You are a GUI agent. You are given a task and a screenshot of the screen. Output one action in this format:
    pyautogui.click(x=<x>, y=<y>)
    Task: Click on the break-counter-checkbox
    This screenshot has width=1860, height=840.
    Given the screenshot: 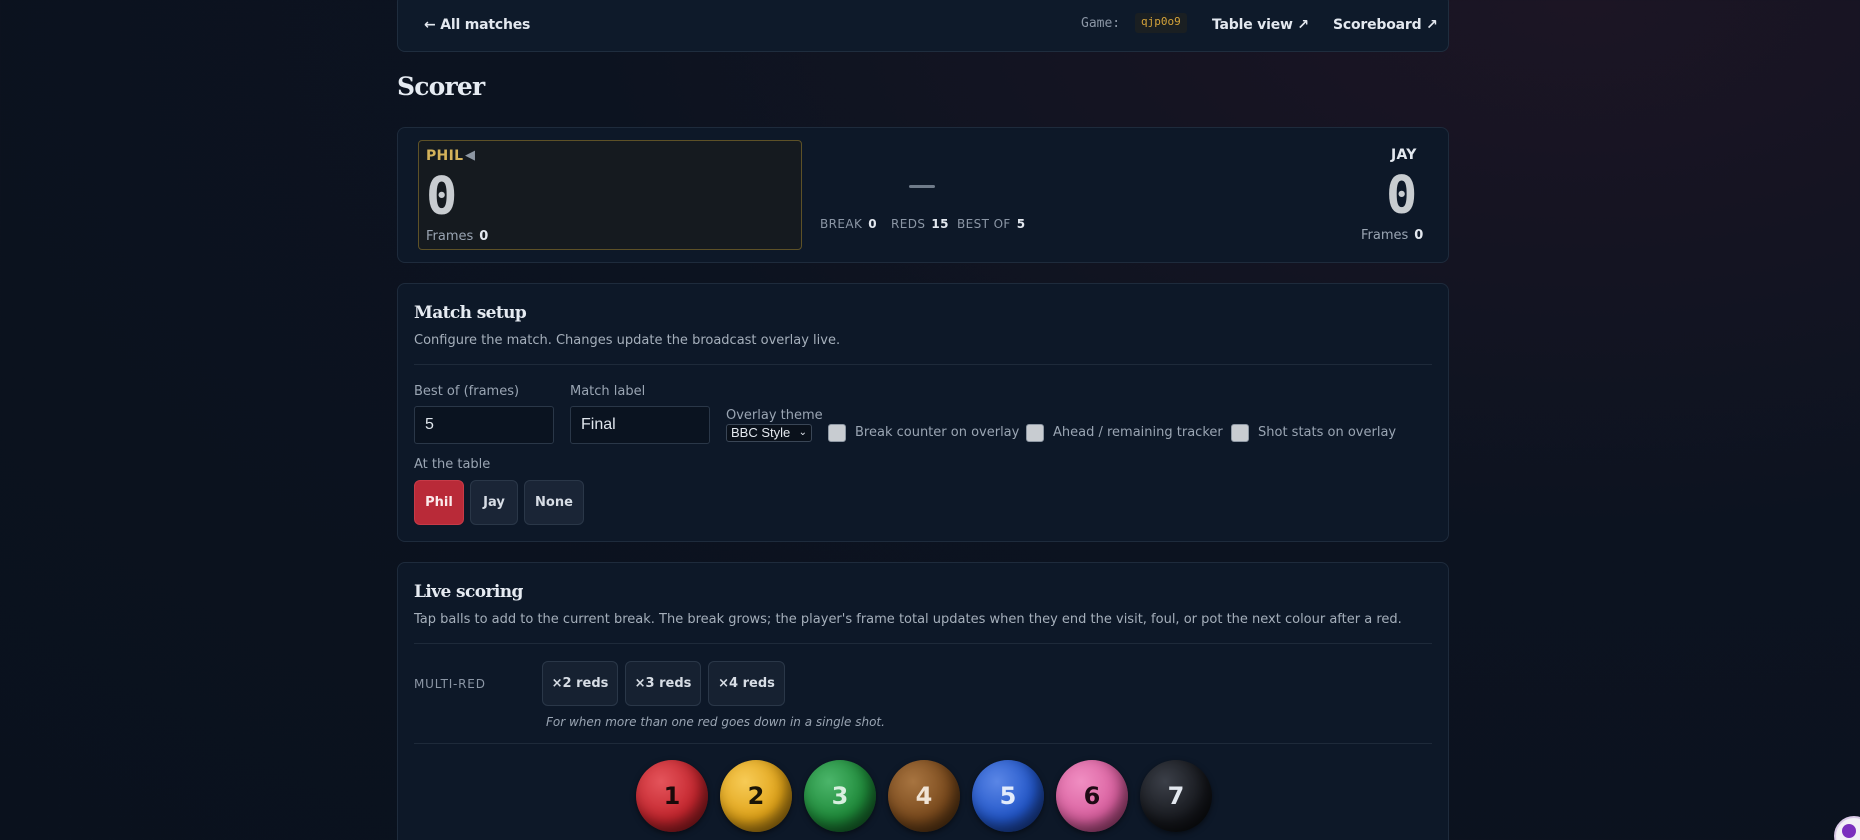 What is the action you would take?
    pyautogui.click(x=837, y=433)
    